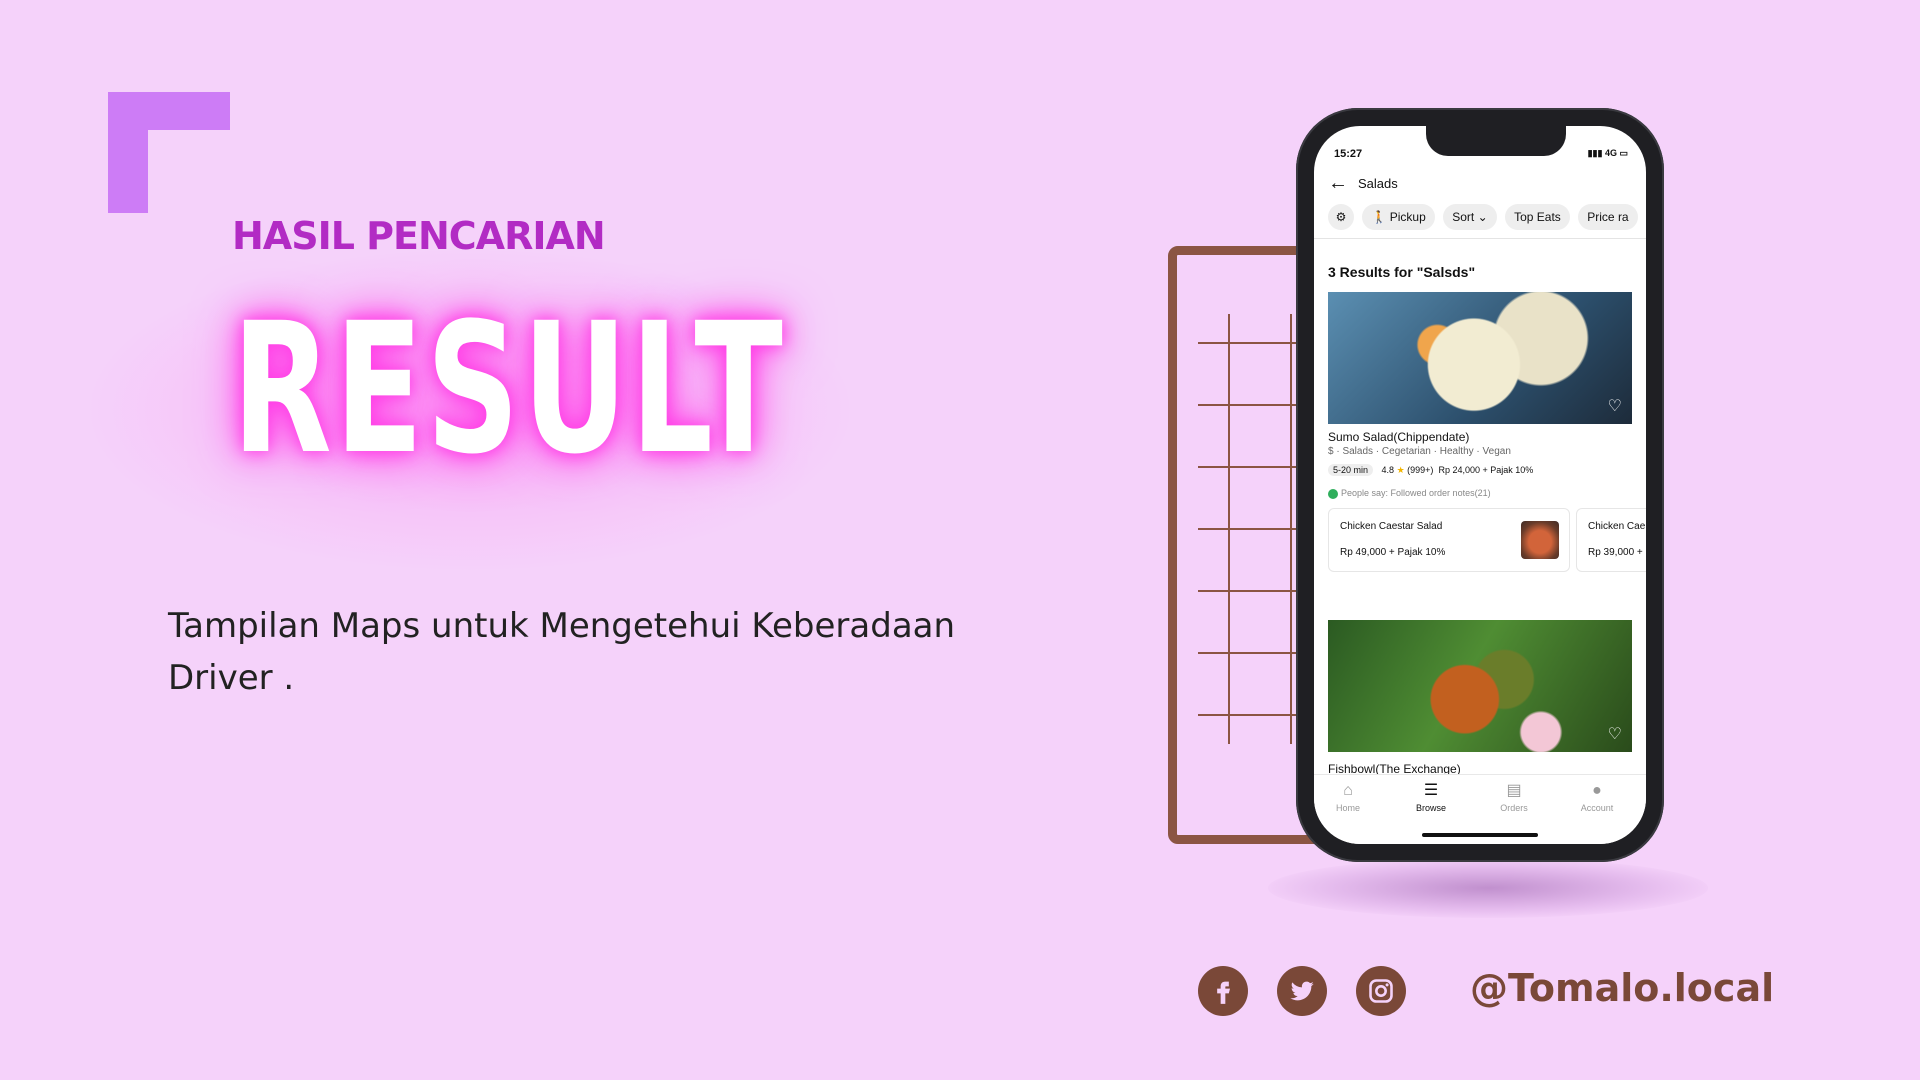 Image resolution: width=1920 pixels, height=1080 pixels. Describe the element at coordinates (1611, 540) in the screenshot. I see `dish-card: Chicken Cae Rp 39,000 +` at that location.